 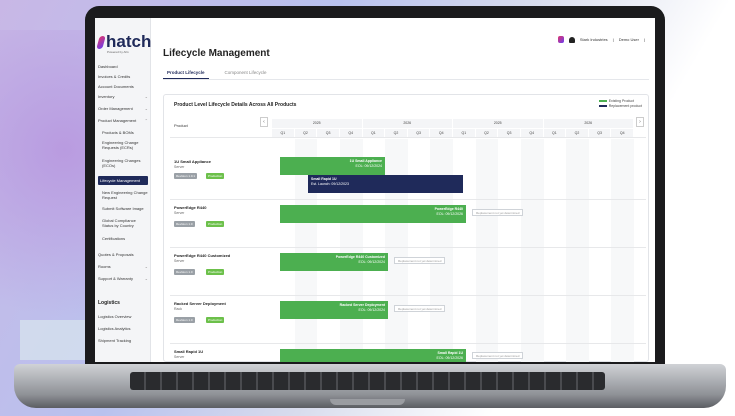 I want to click on page-title: Lifecycle Management, so click(x=216, y=53).